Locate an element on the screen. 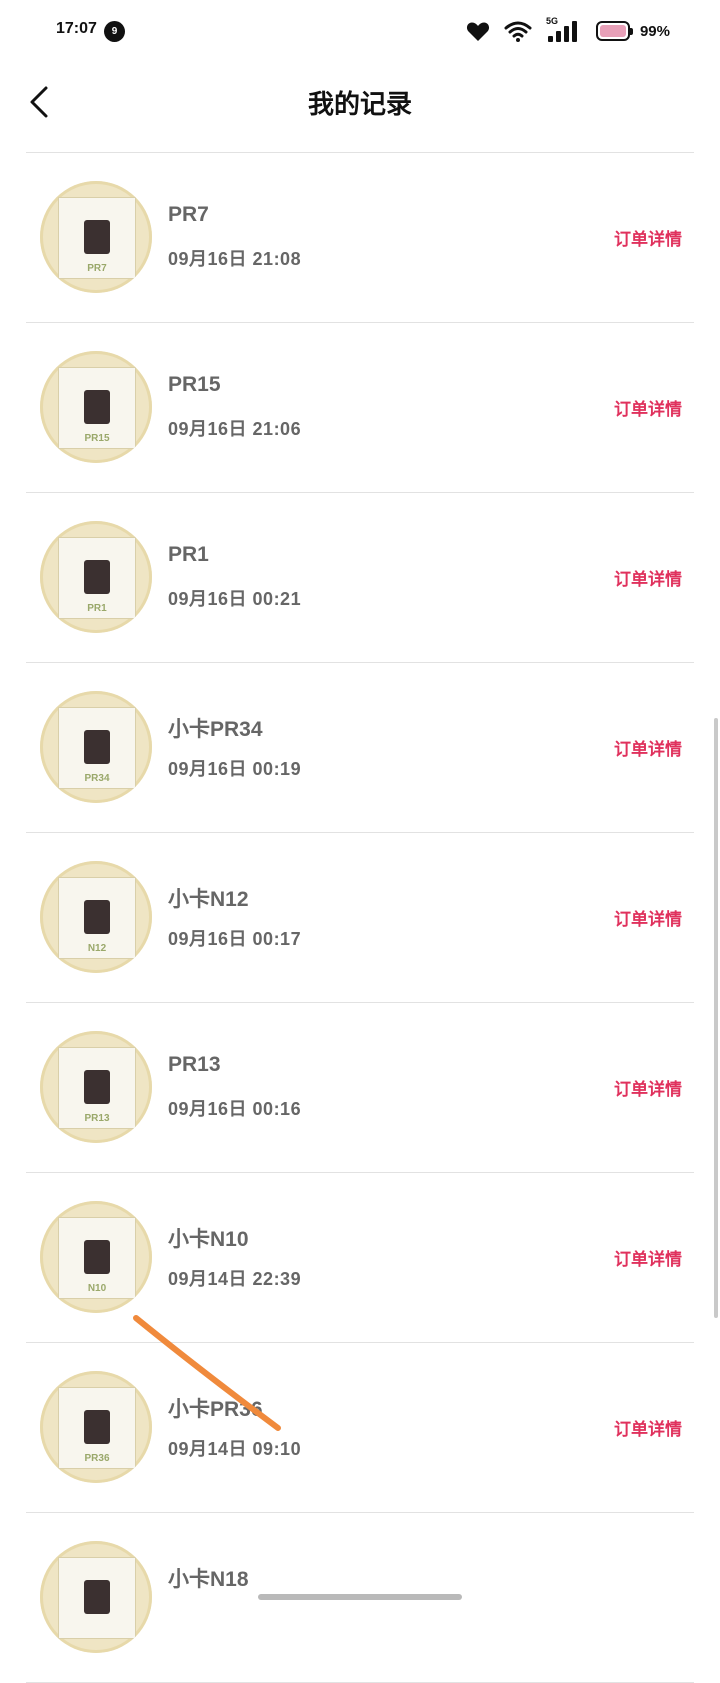  scrollbar is located at coordinates (716, 1018).